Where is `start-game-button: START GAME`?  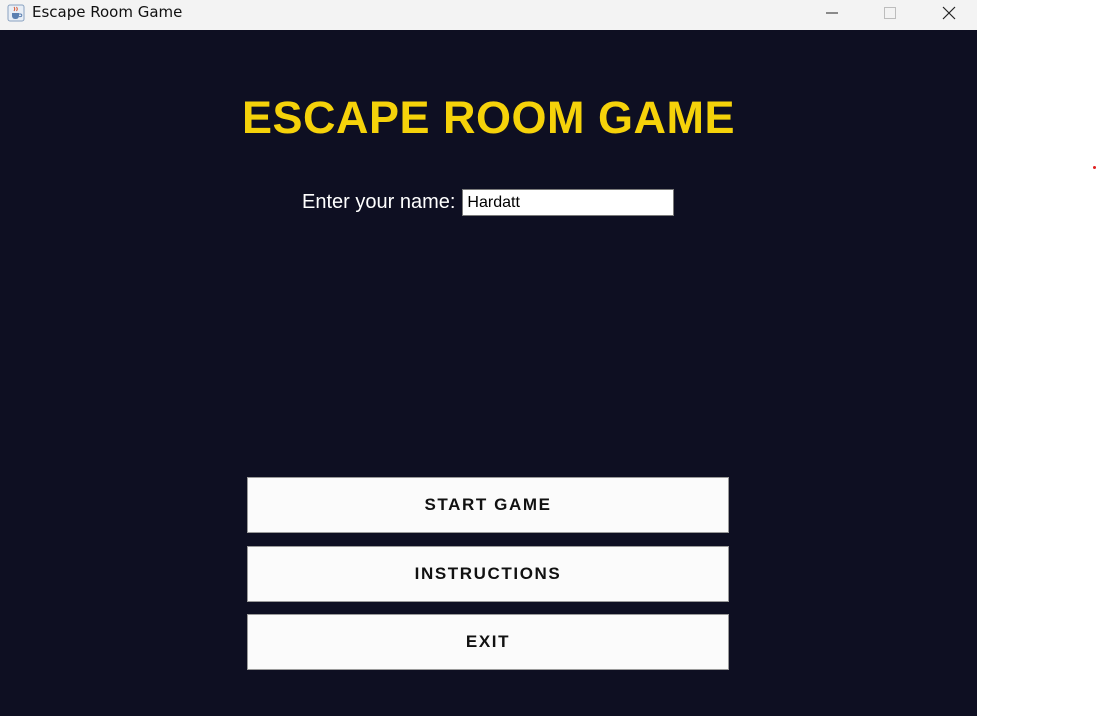 start-game-button: START GAME is located at coordinates (488, 505).